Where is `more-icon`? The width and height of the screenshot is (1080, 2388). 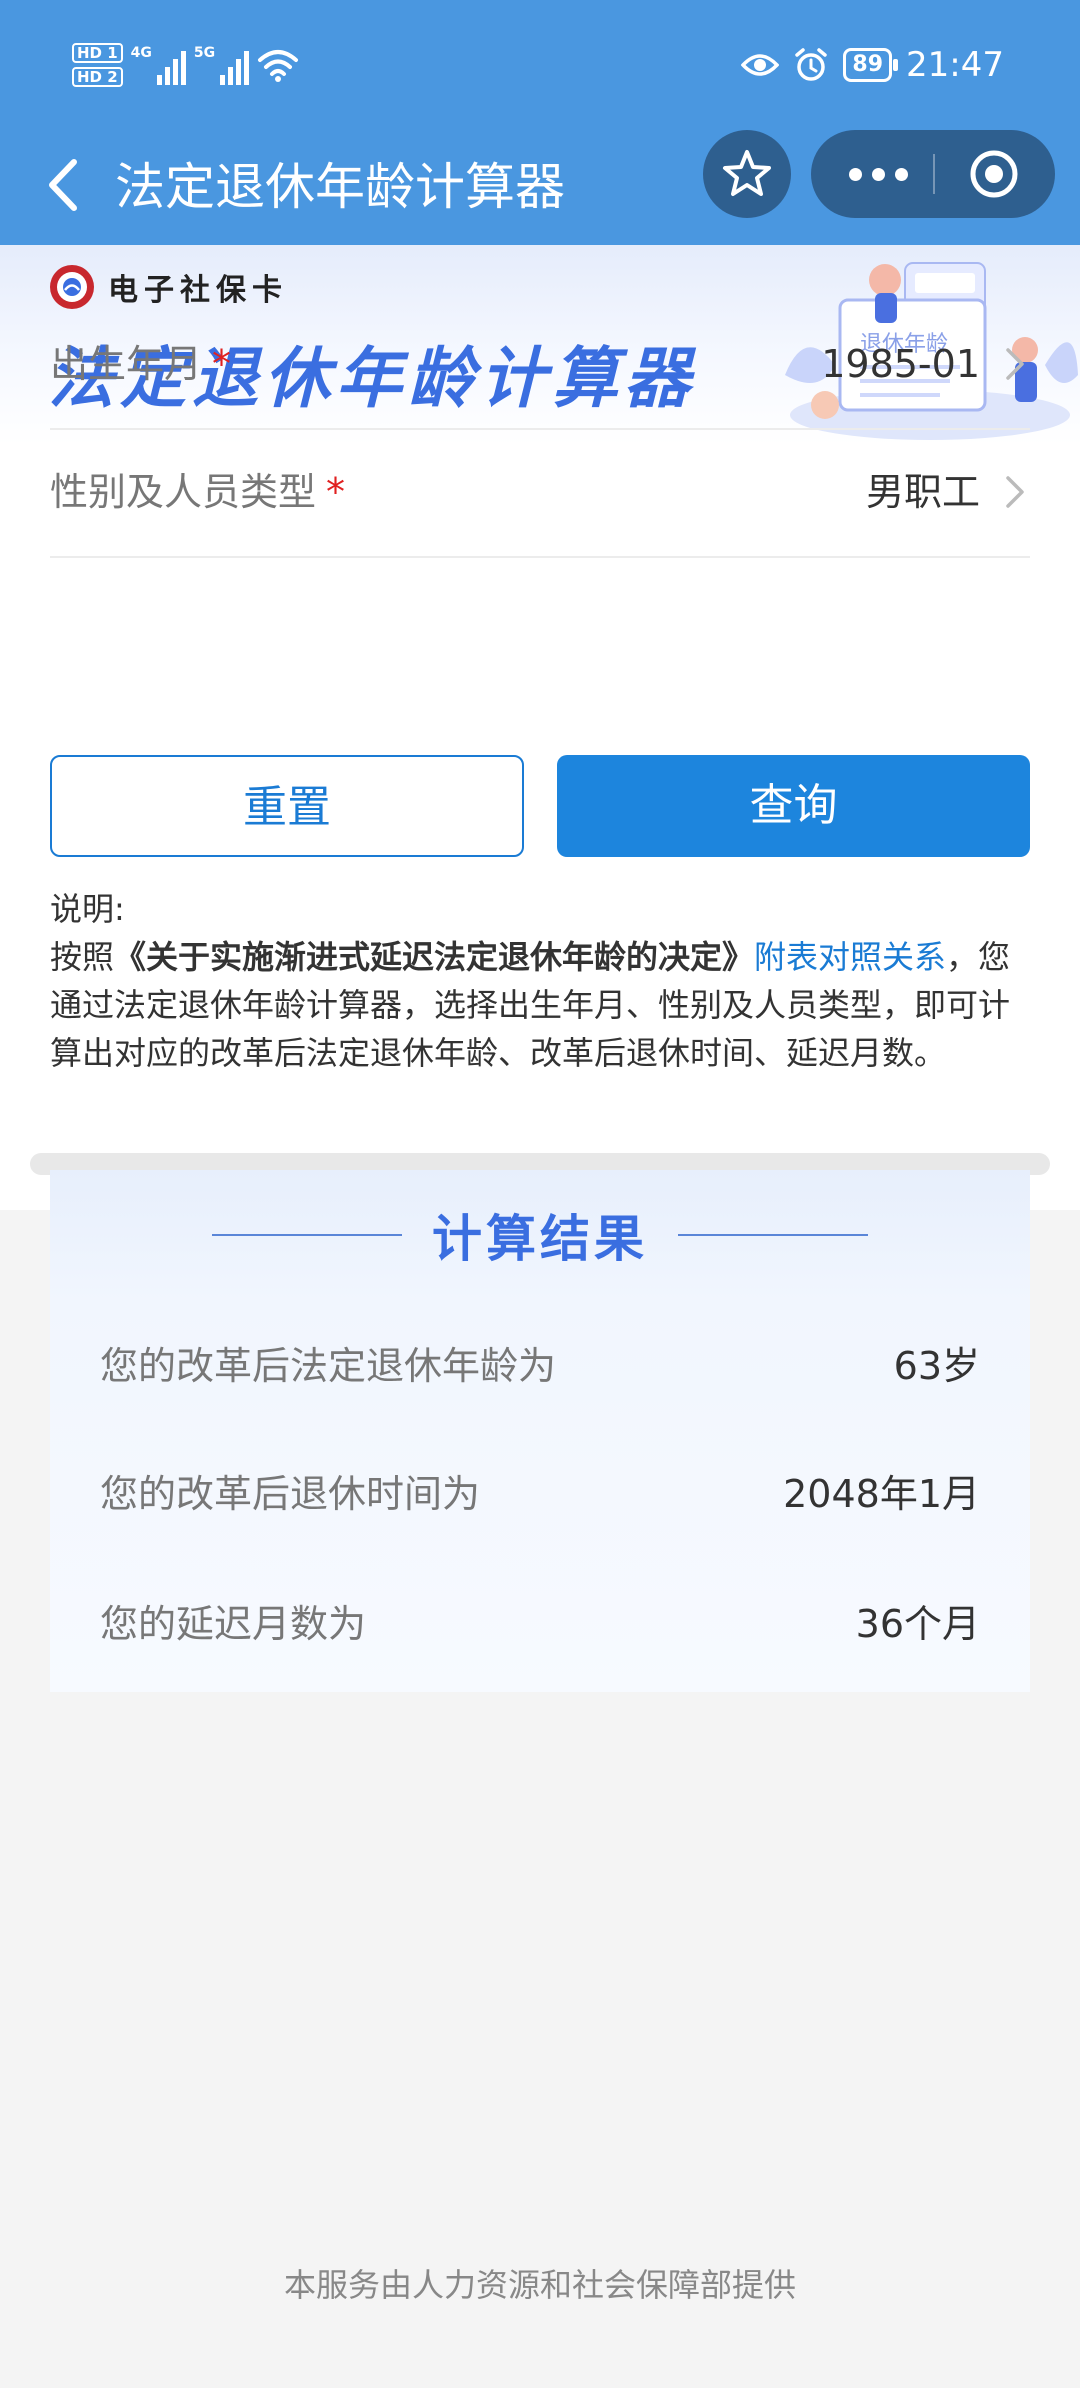 more-icon is located at coordinates (878, 174).